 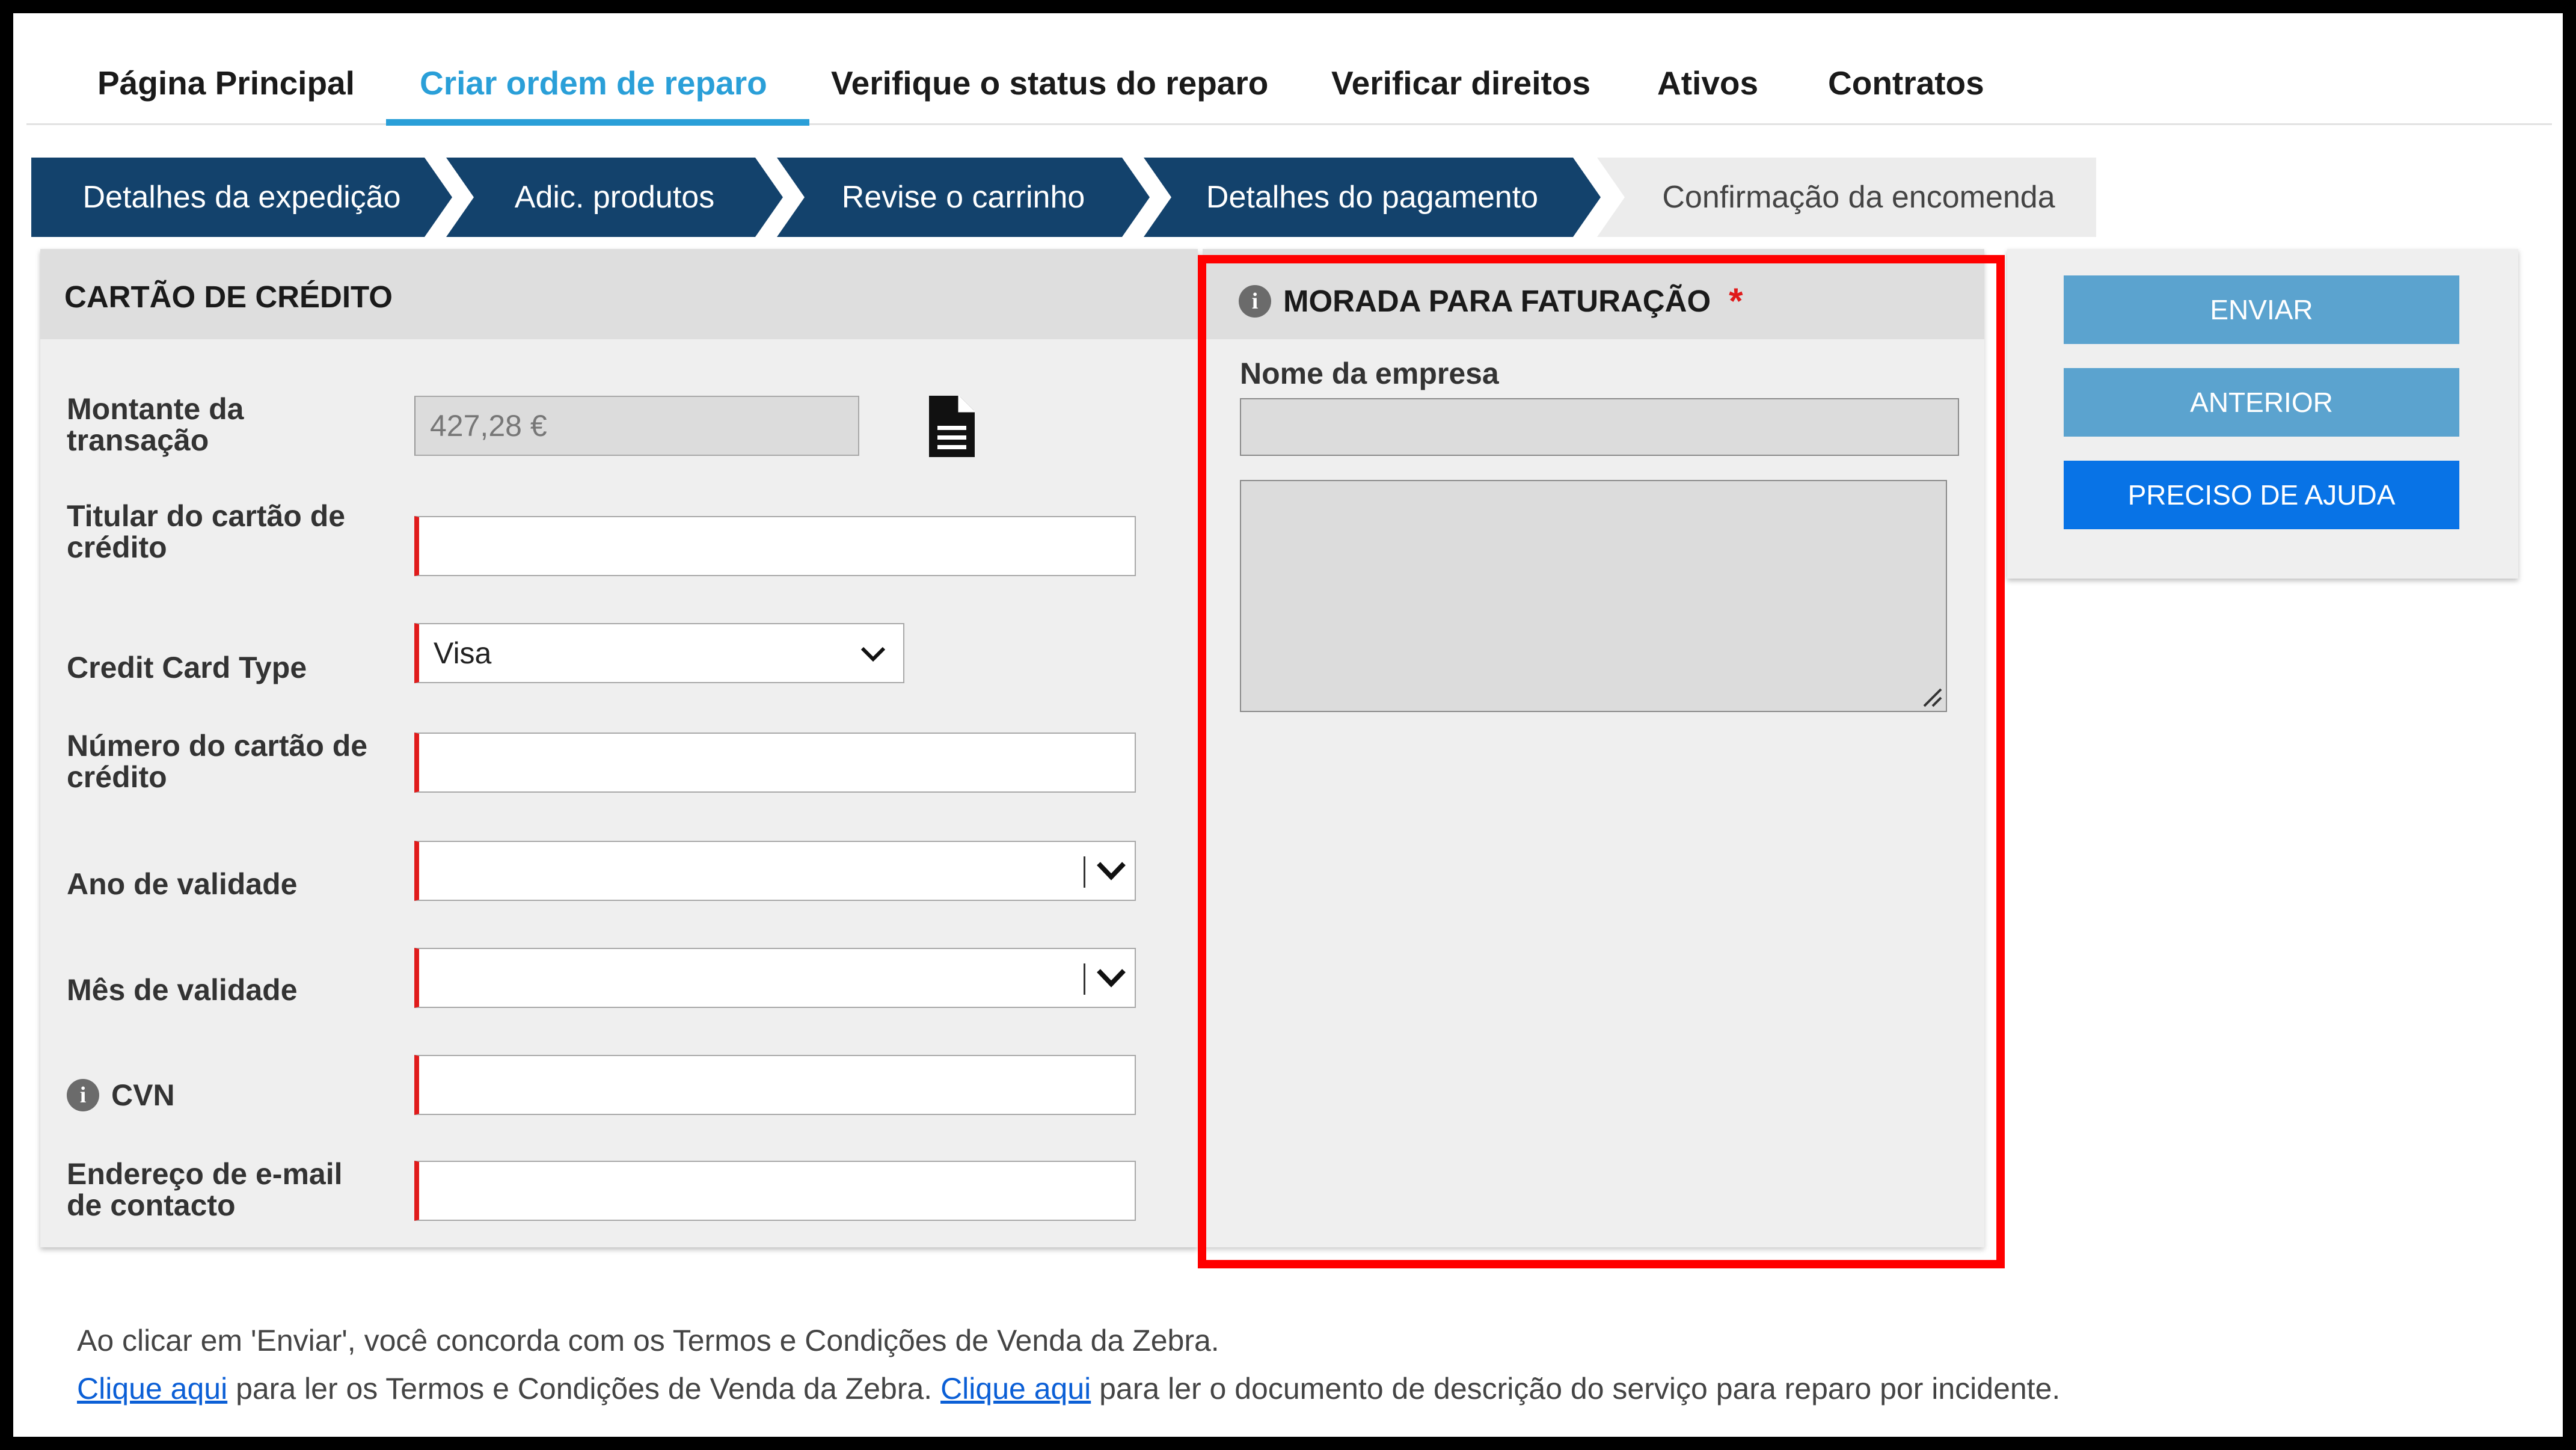 I want to click on step-order-confirmation: Confirmação da encomenda, so click(x=1846, y=197).